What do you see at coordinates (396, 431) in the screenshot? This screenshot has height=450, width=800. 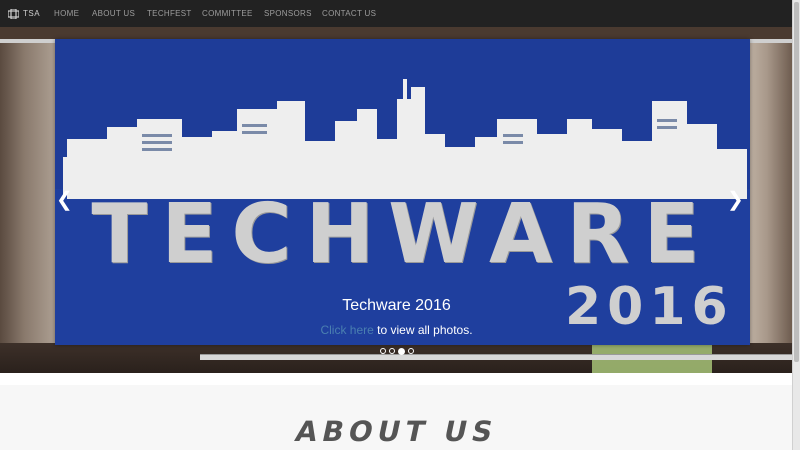 I see `about-heading: ABOUT US` at bounding box center [396, 431].